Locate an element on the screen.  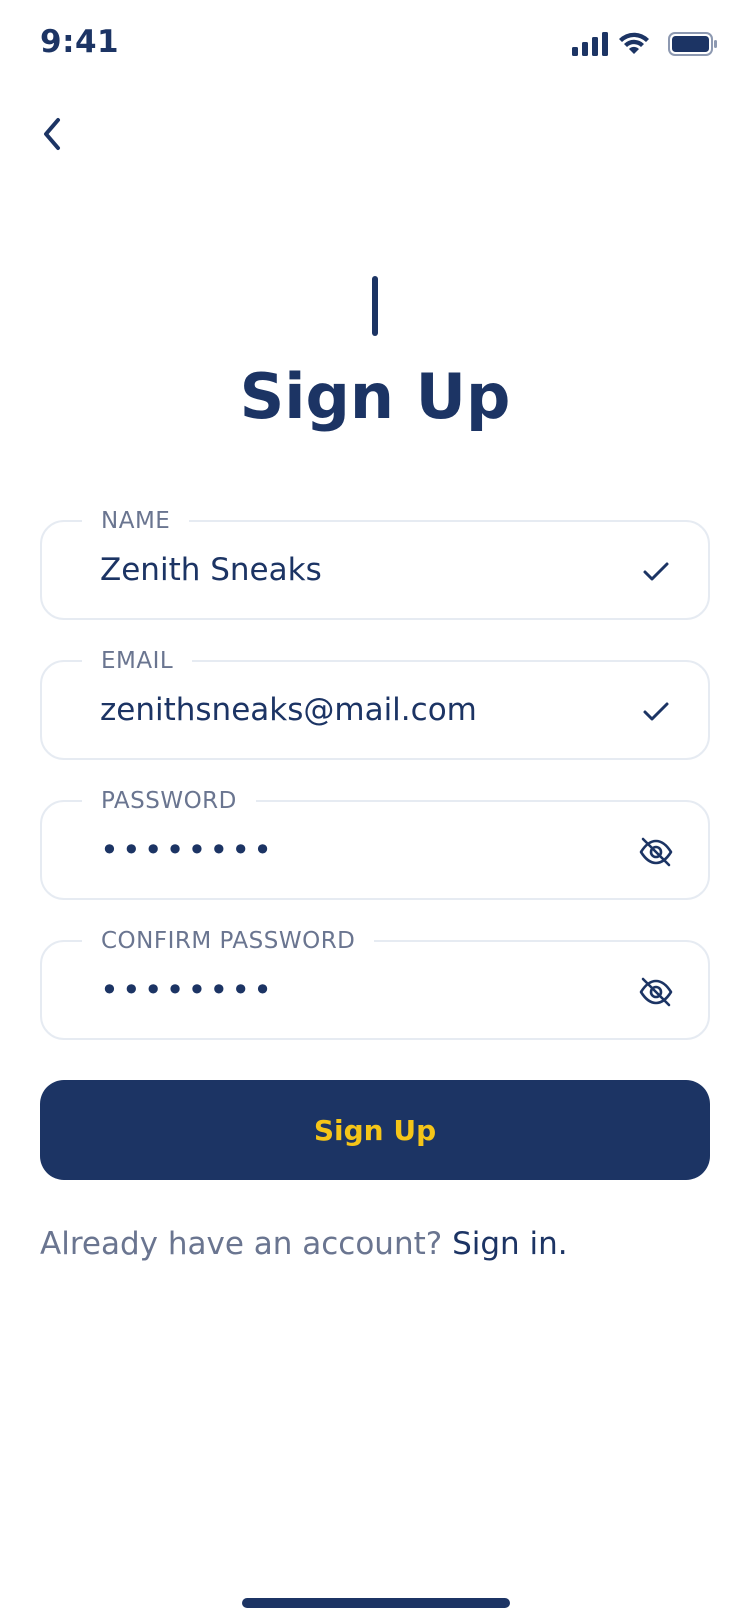
name-field: NAME Zenith Sneaks is located at coordinates (375, 563).